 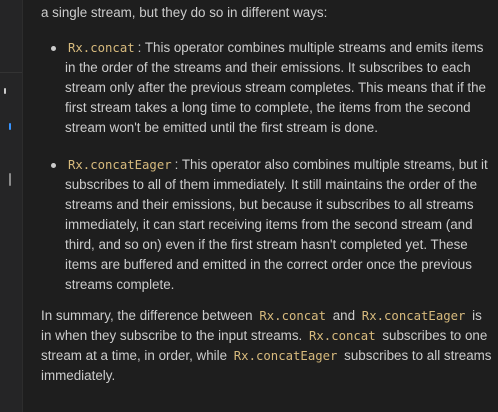 What do you see at coordinates (5, 91) in the screenshot?
I see `strip-glyph-icon` at bounding box center [5, 91].